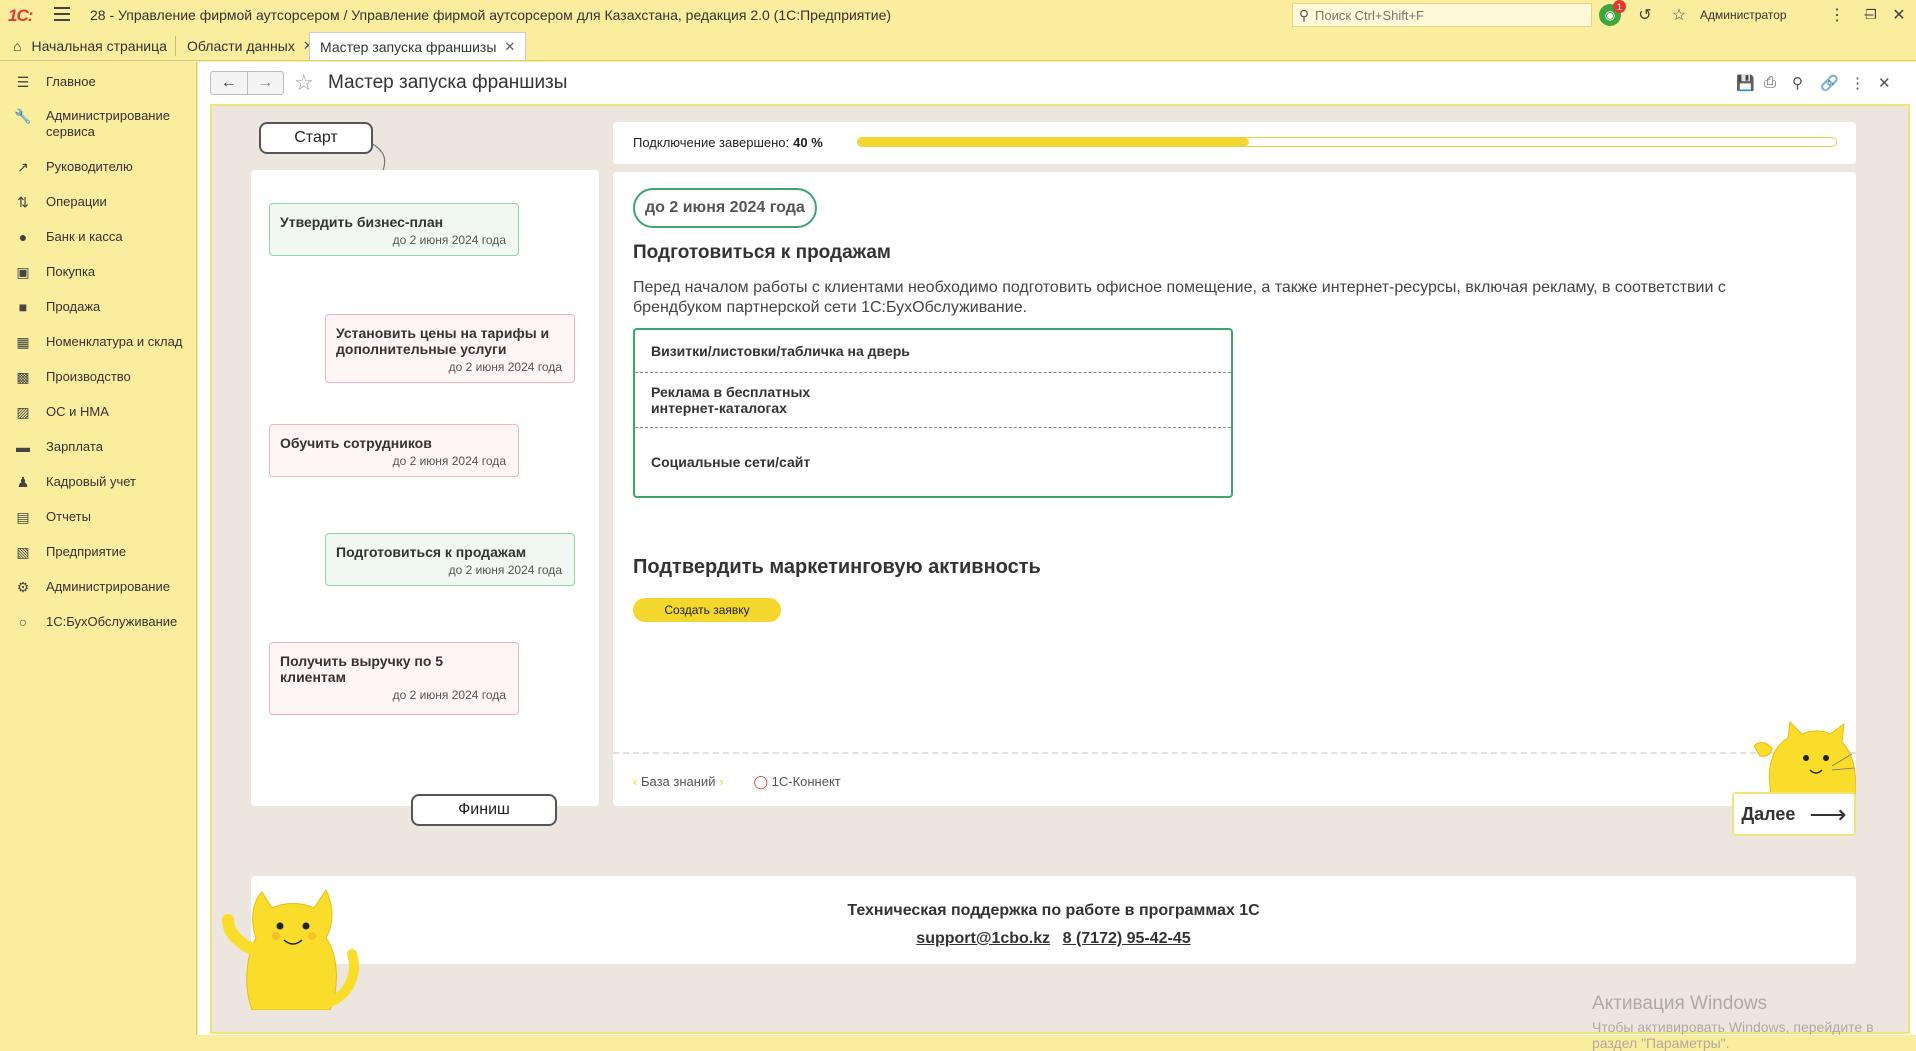 The image size is (1916, 1051). I want to click on close-icon: ✕, so click(1884, 83).